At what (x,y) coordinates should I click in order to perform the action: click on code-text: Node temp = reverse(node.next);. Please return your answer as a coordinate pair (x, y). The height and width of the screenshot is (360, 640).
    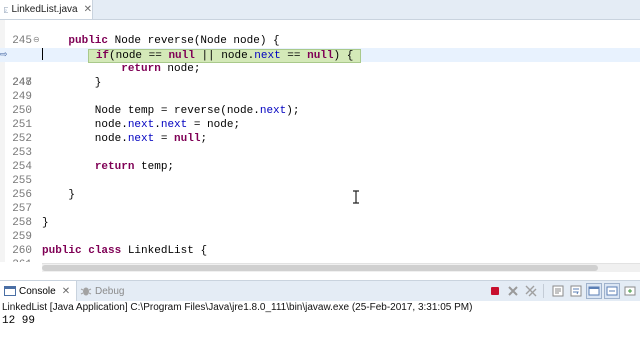
    Looking at the image, I should click on (171, 111).